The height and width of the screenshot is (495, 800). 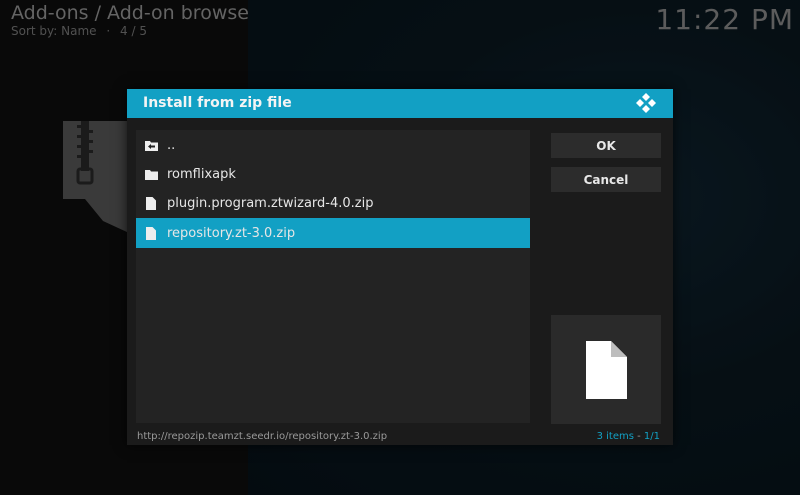 I want to click on page-indicator: 1/1, so click(x=651, y=436).